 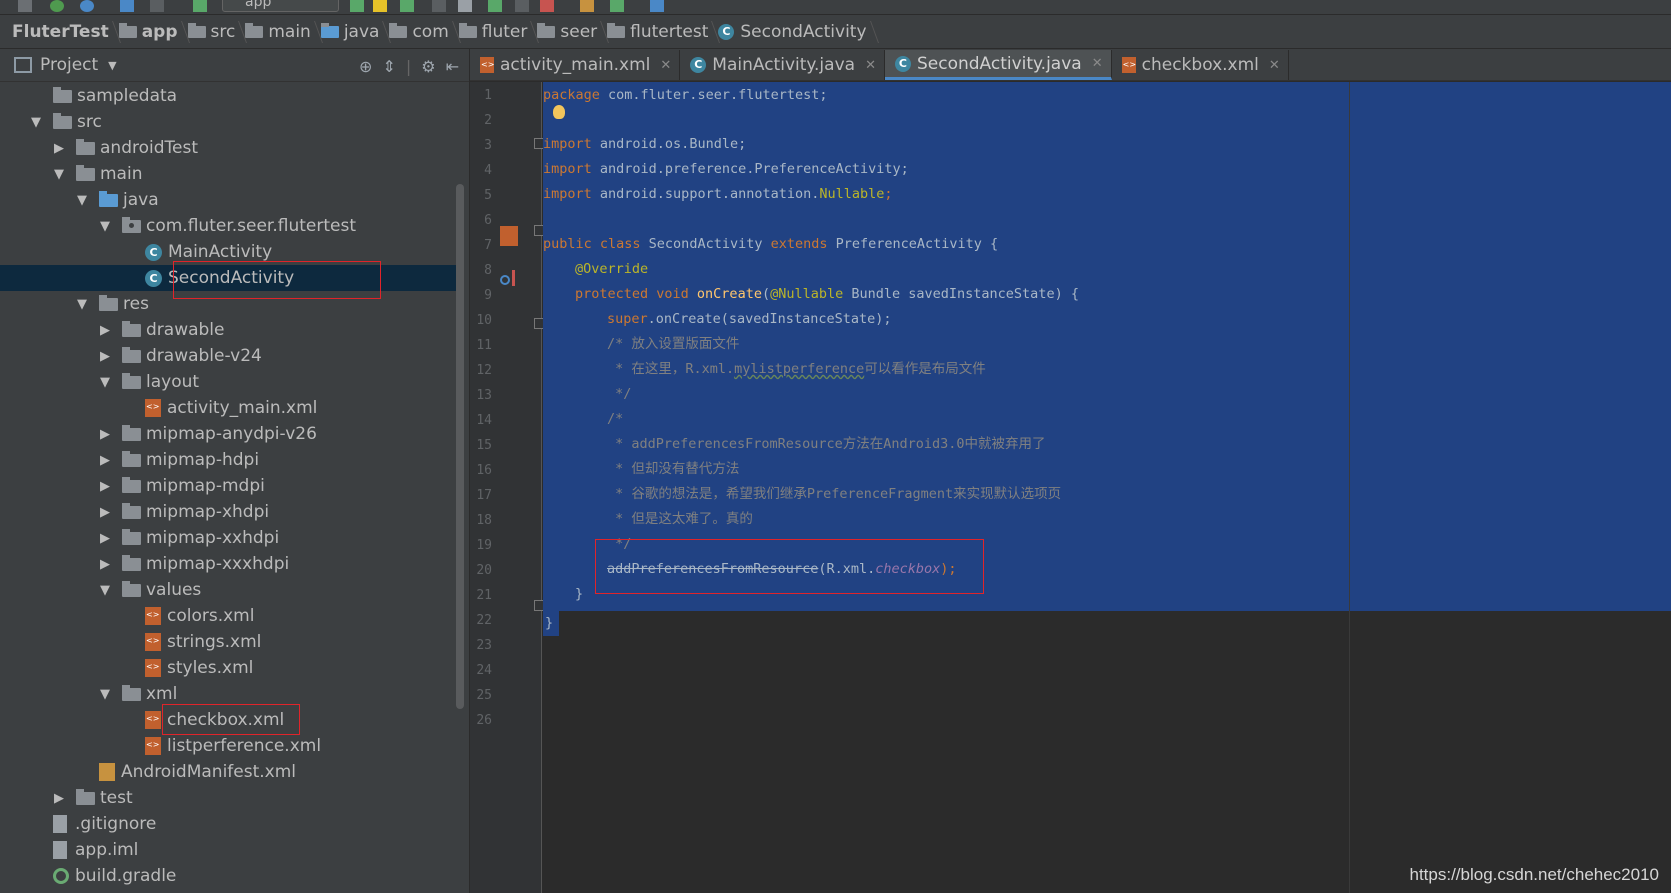 What do you see at coordinates (210, 668) in the screenshot?
I see `tree-item-label: styles.xml` at bounding box center [210, 668].